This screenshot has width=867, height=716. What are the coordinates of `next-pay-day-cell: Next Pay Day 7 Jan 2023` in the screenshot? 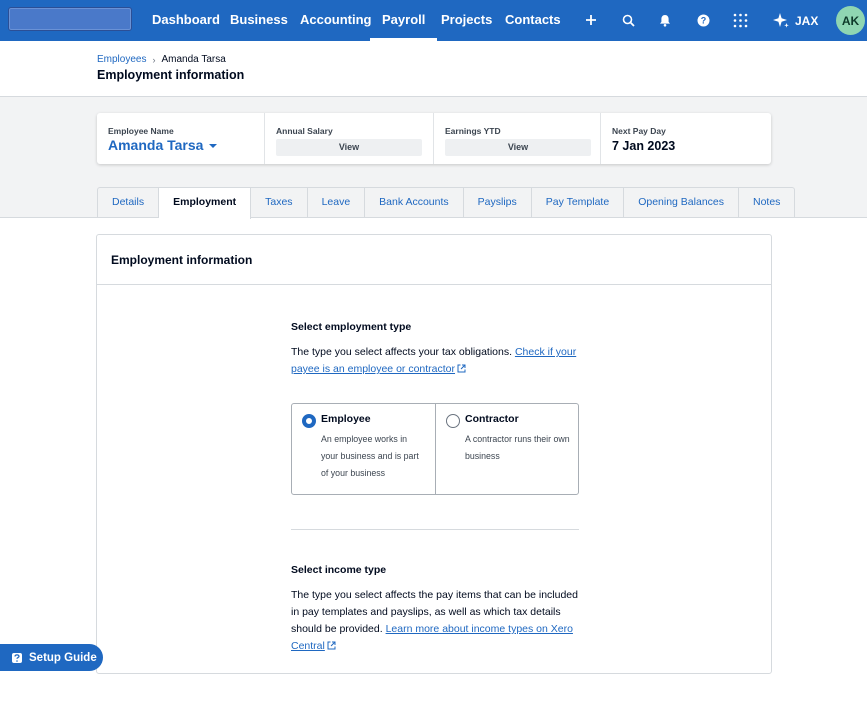 It's located at (685, 138).